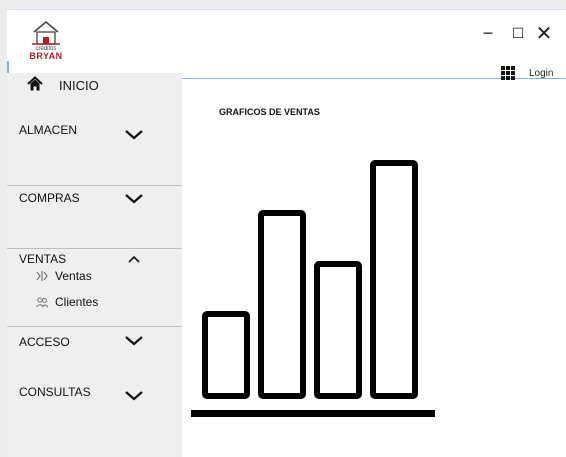 The width and height of the screenshot is (566, 457). Describe the element at coordinates (94, 398) in the screenshot. I see `sidebar-section-consultas: CONSULTAS` at that location.